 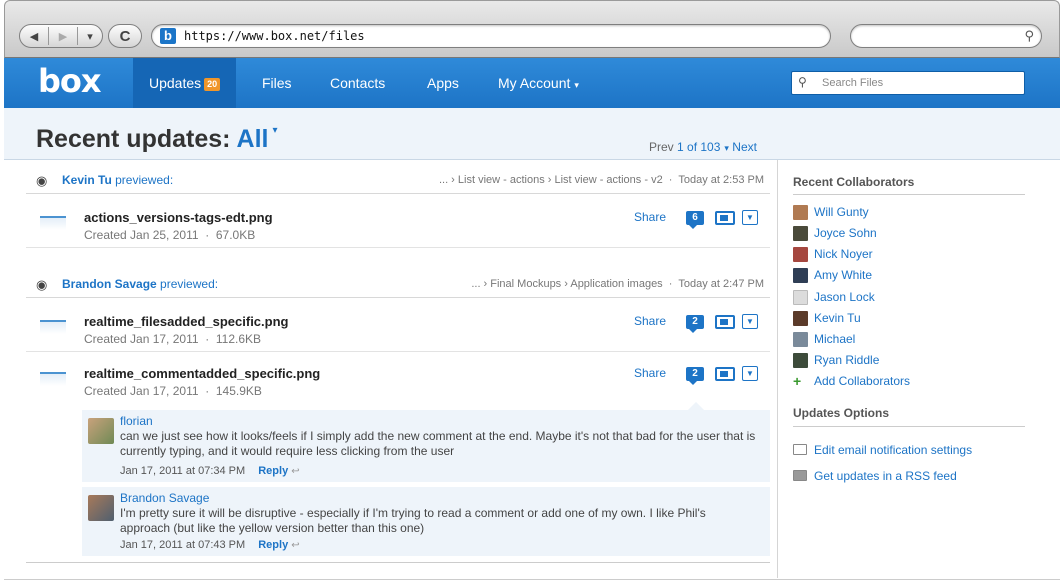 What do you see at coordinates (136, 421) in the screenshot?
I see `comment-author: florian` at bounding box center [136, 421].